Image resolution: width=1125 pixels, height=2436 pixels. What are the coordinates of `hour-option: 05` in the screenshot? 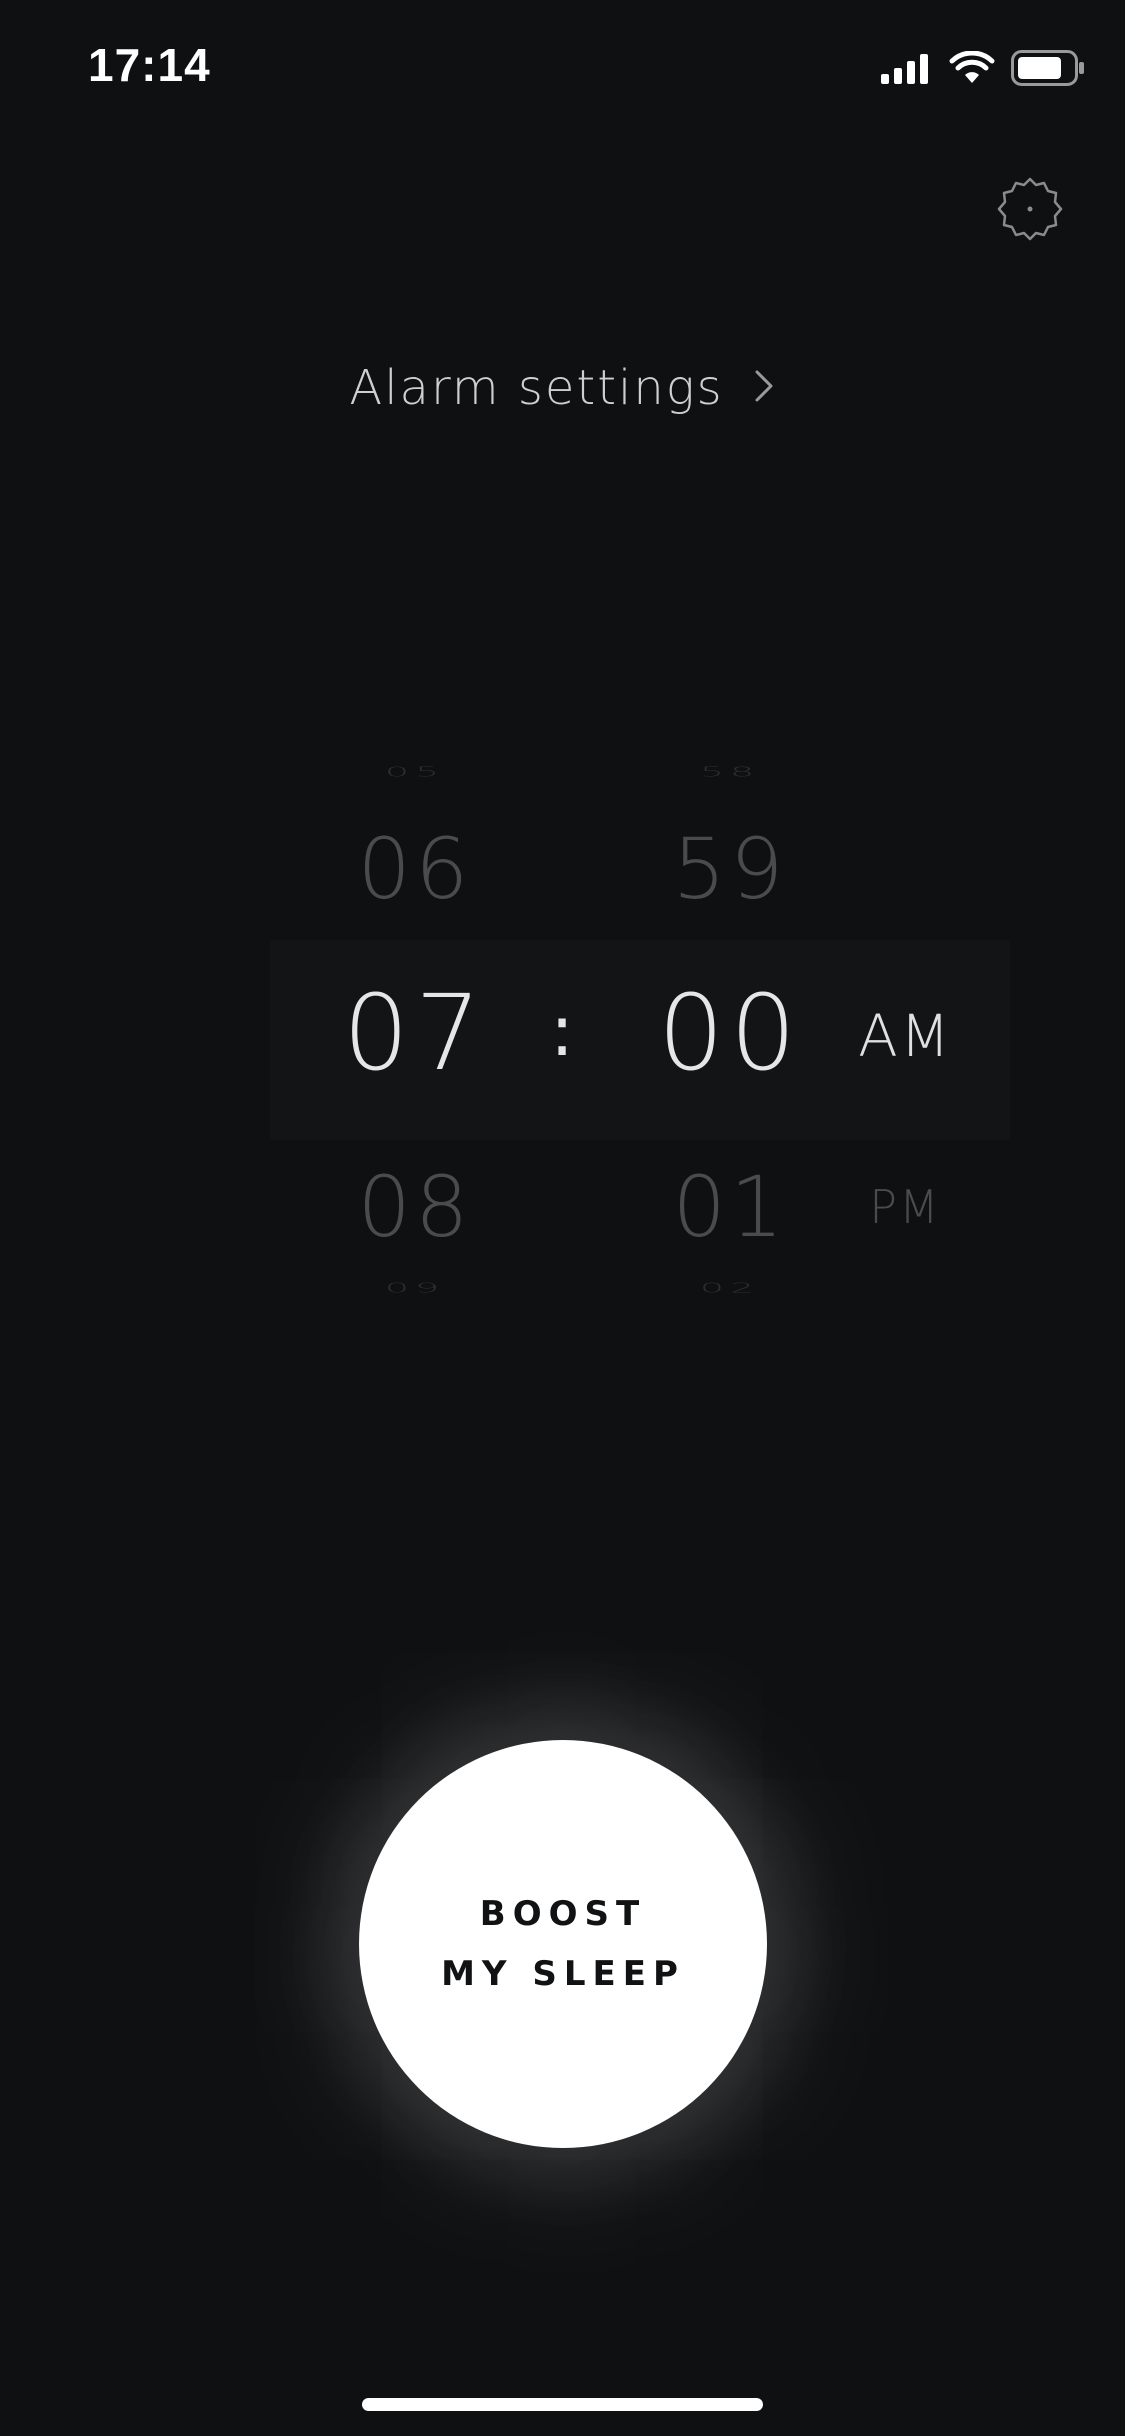 It's located at (415, 771).